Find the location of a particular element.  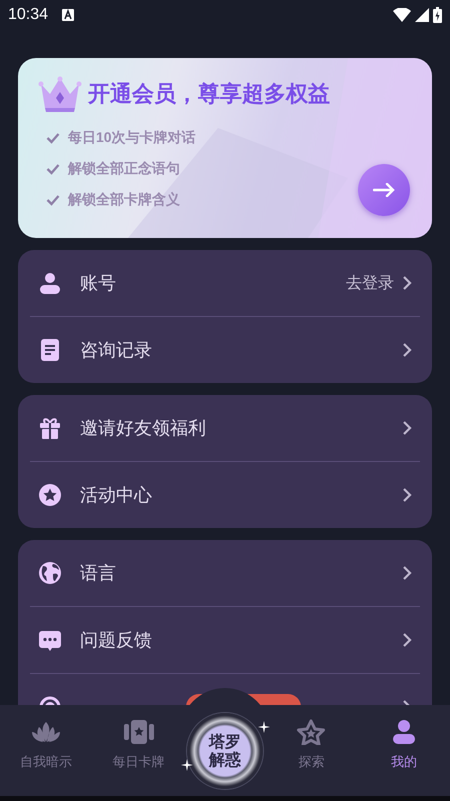

arrow-right-icon is located at coordinates (384, 190).